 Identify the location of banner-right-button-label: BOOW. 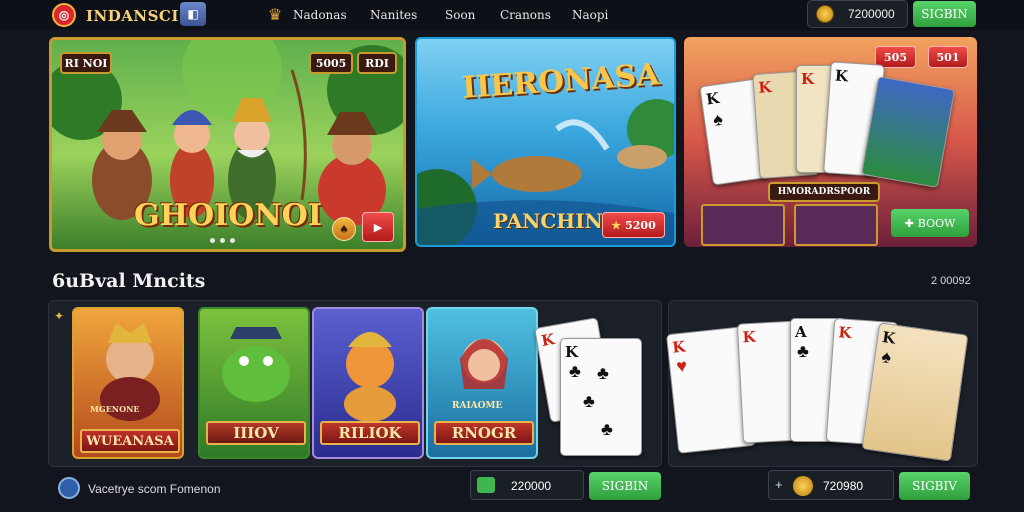
(936, 223).